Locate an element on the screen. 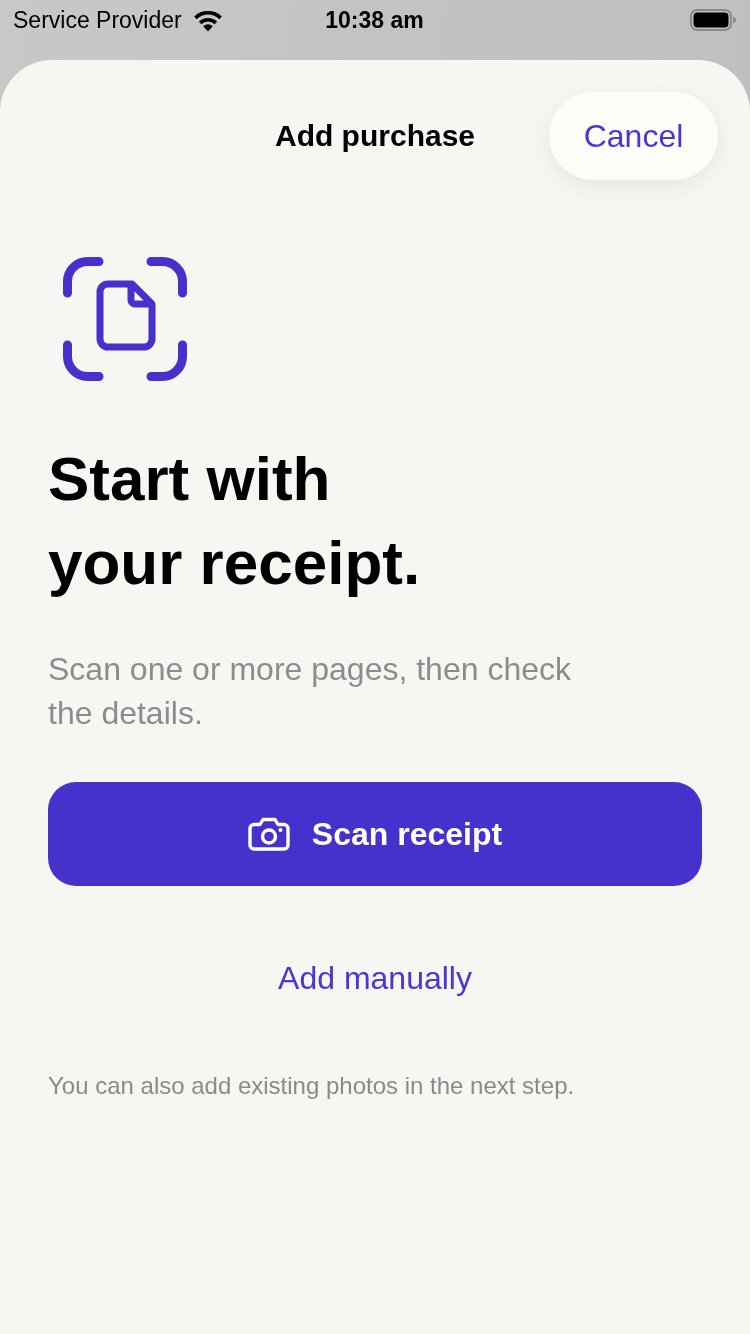  document-scan-icon is located at coordinates (125, 319).